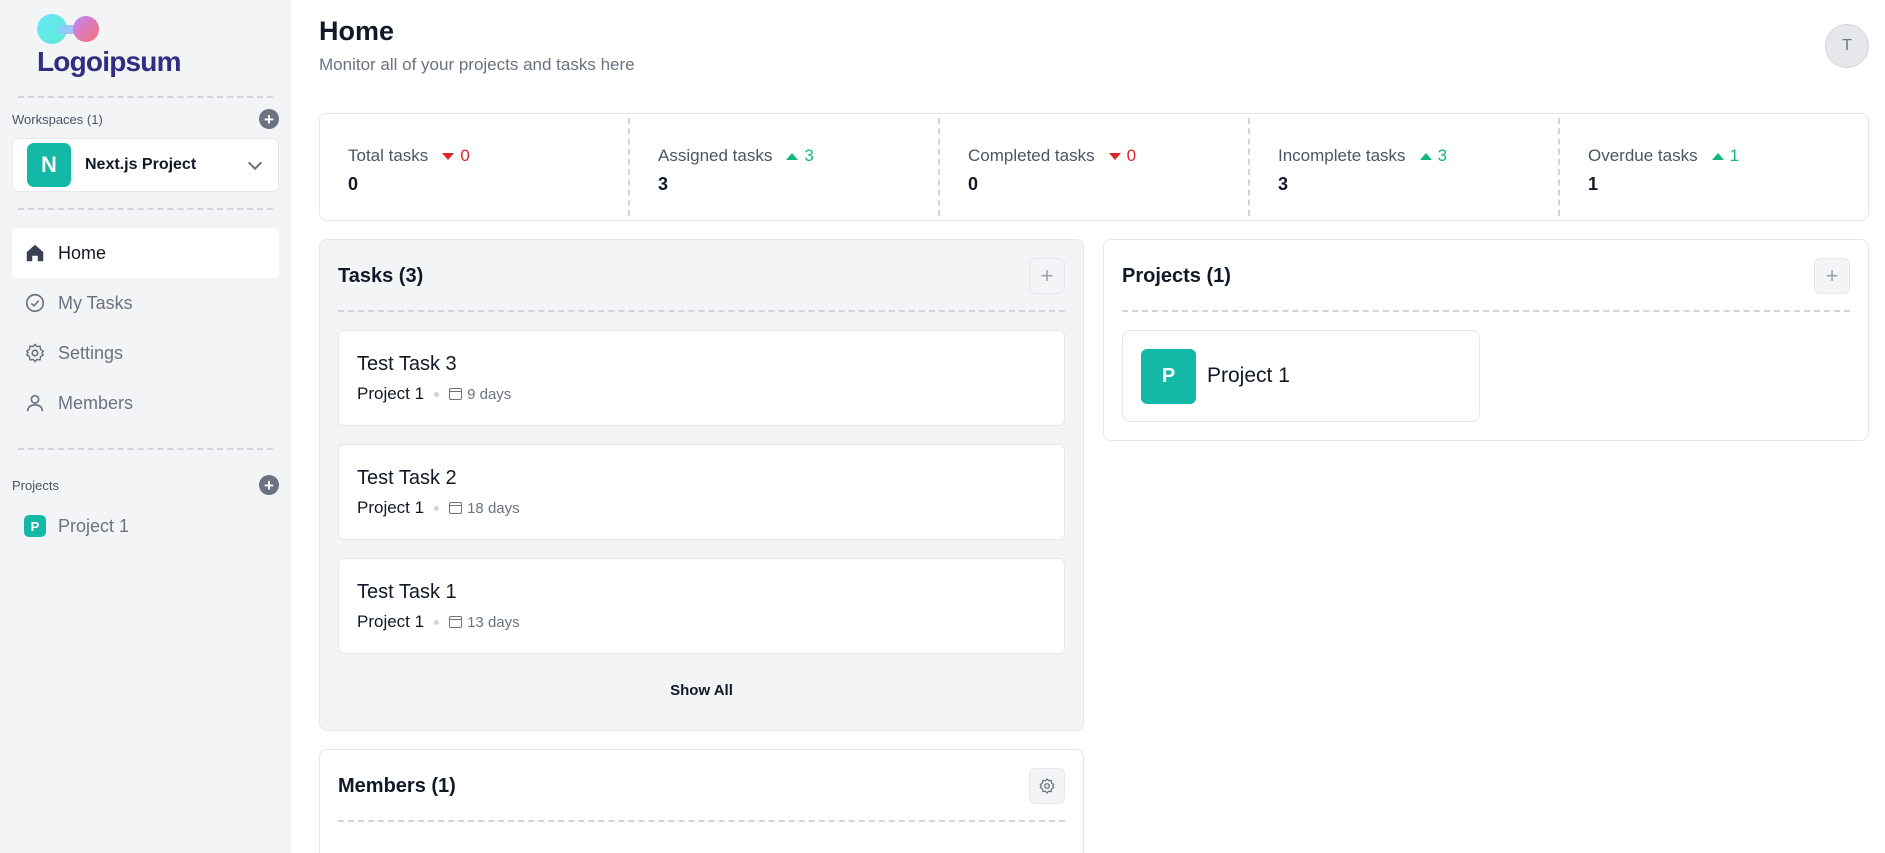 The width and height of the screenshot is (1885, 853). What do you see at coordinates (1643, 155) in the screenshot?
I see `stat-label: Overdue tasks` at bounding box center [1643, 155].